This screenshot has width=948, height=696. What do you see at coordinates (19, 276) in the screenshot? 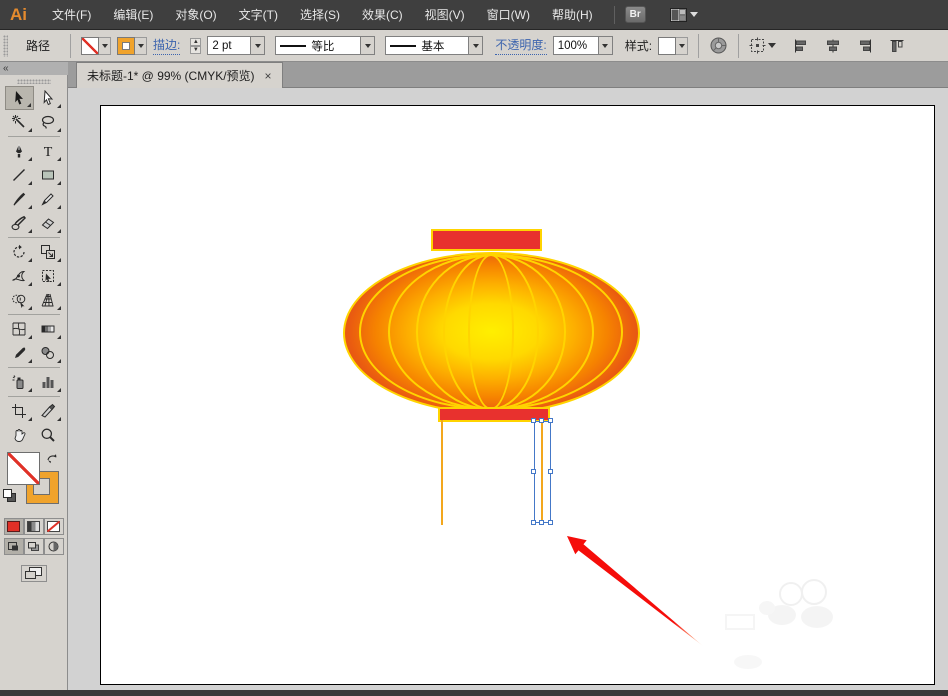
I see `tool-width-button` at bounding box center [19, 276].